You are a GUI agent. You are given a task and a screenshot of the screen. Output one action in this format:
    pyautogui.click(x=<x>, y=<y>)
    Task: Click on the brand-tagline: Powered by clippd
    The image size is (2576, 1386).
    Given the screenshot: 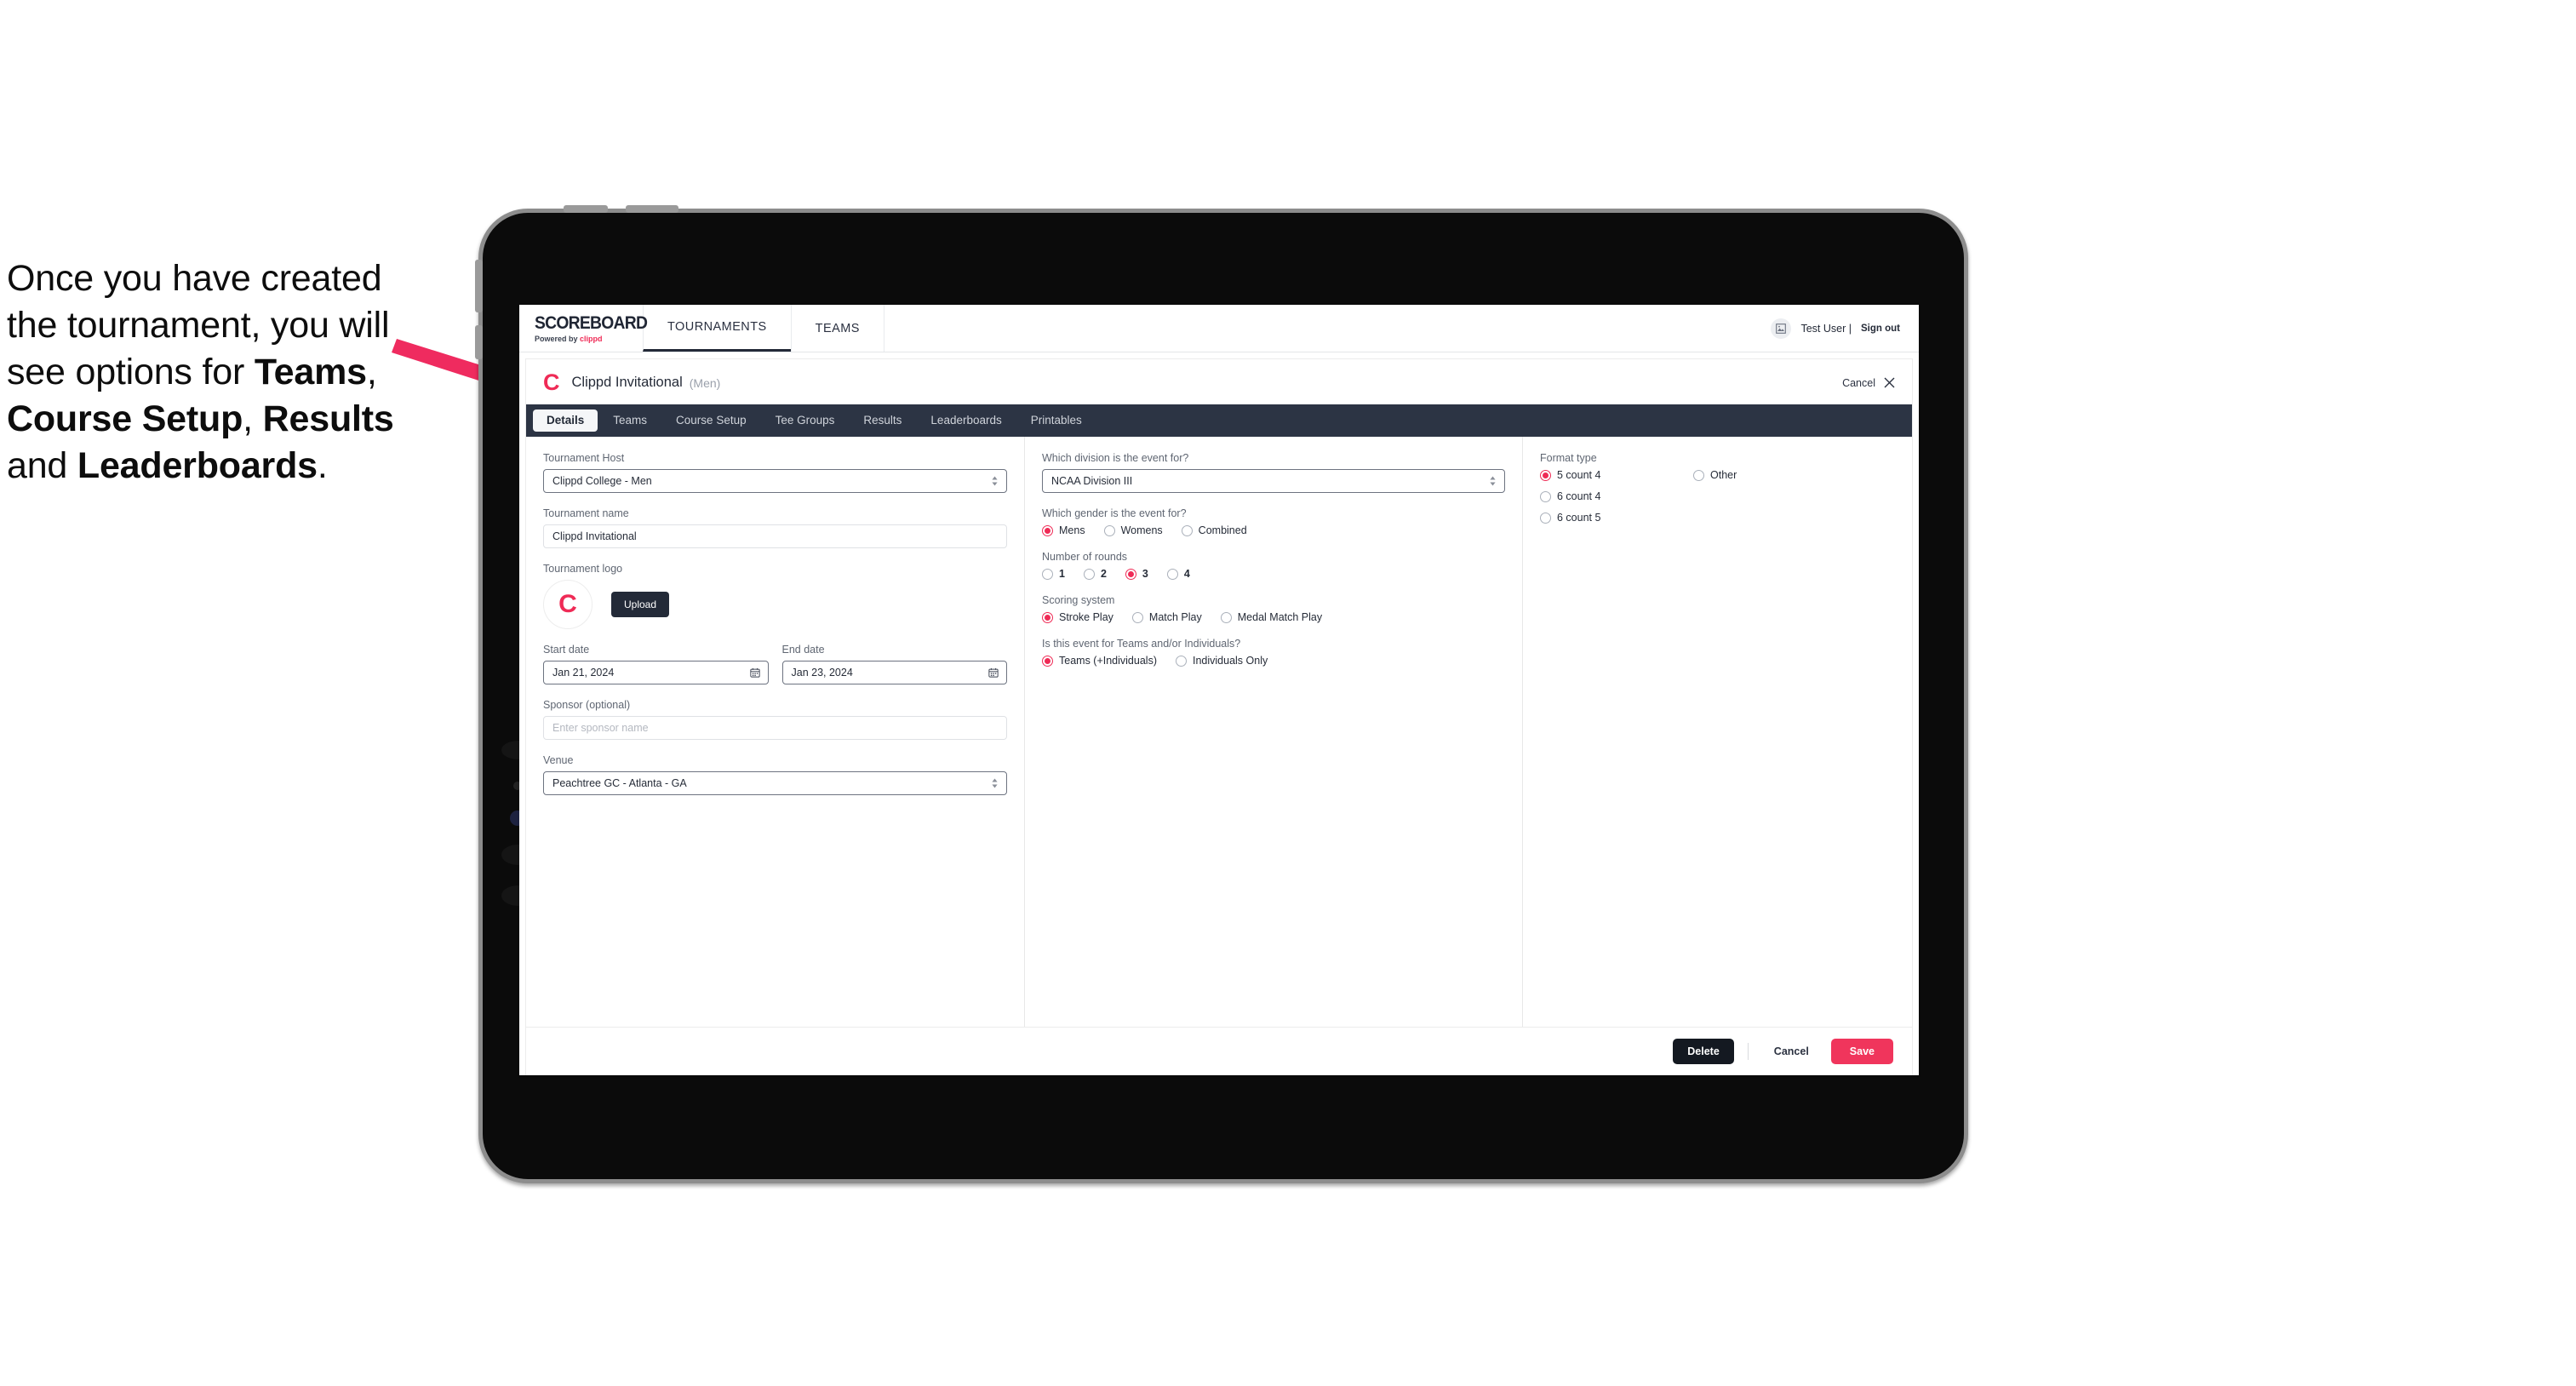 What is the action you would take?
    pyautogui.click(x=589, y=339)
    